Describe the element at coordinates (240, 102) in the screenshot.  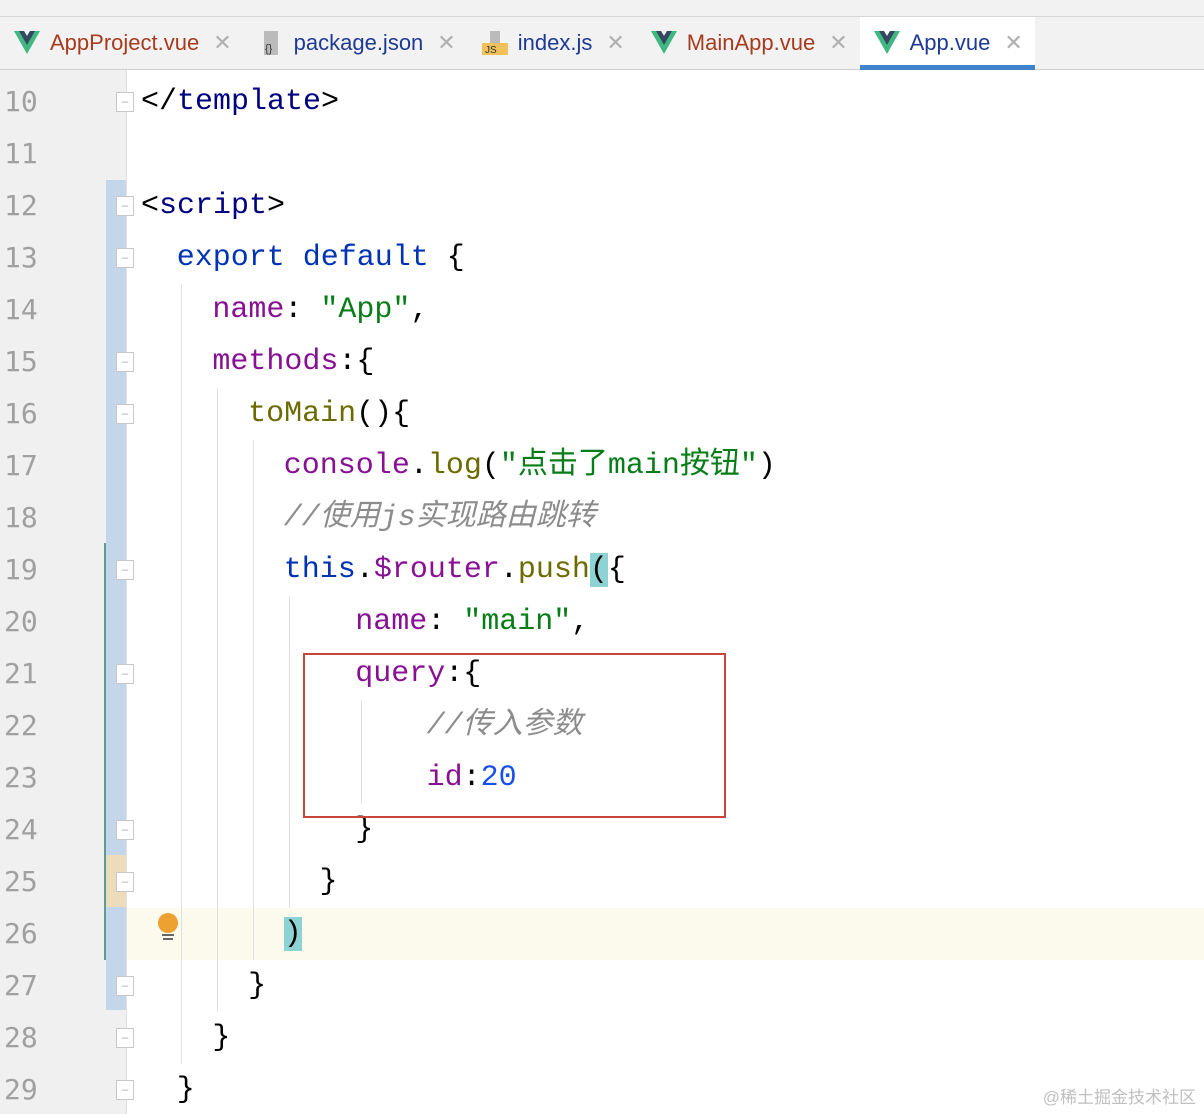
I see `code-line-10: </template>` at that location.